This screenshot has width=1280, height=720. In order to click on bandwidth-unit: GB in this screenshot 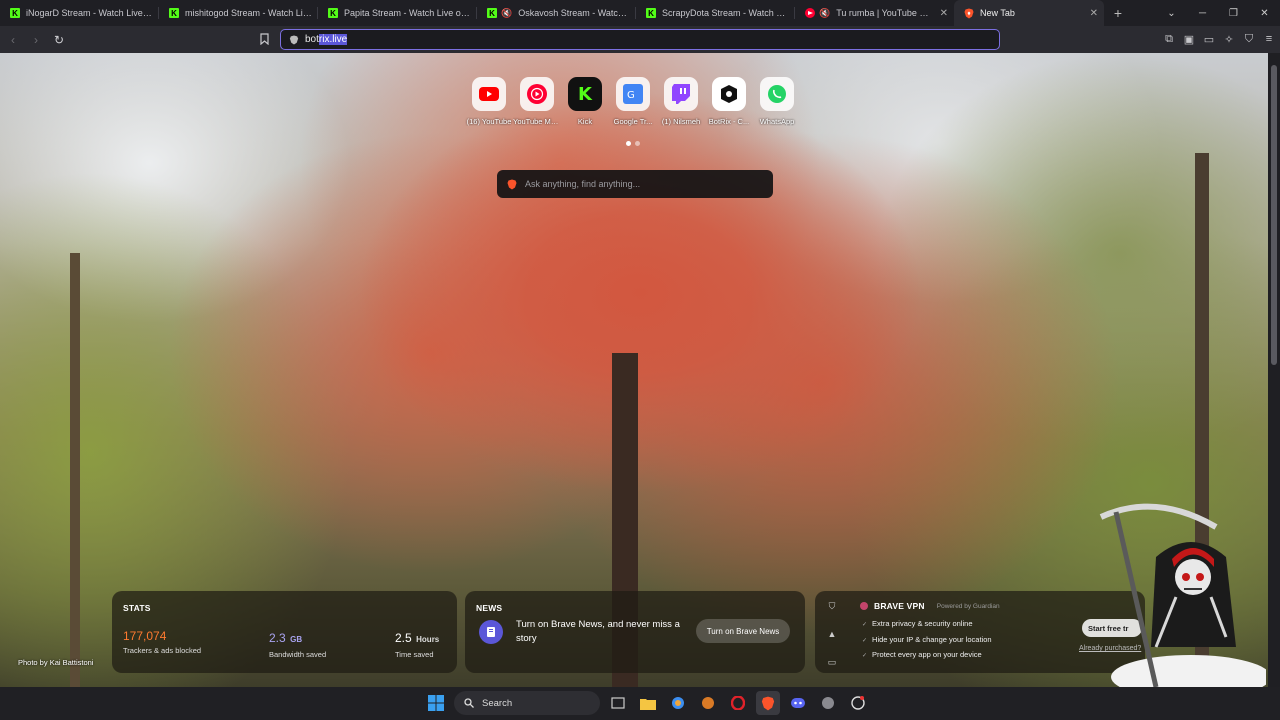, I will do `click(296, 639)`.